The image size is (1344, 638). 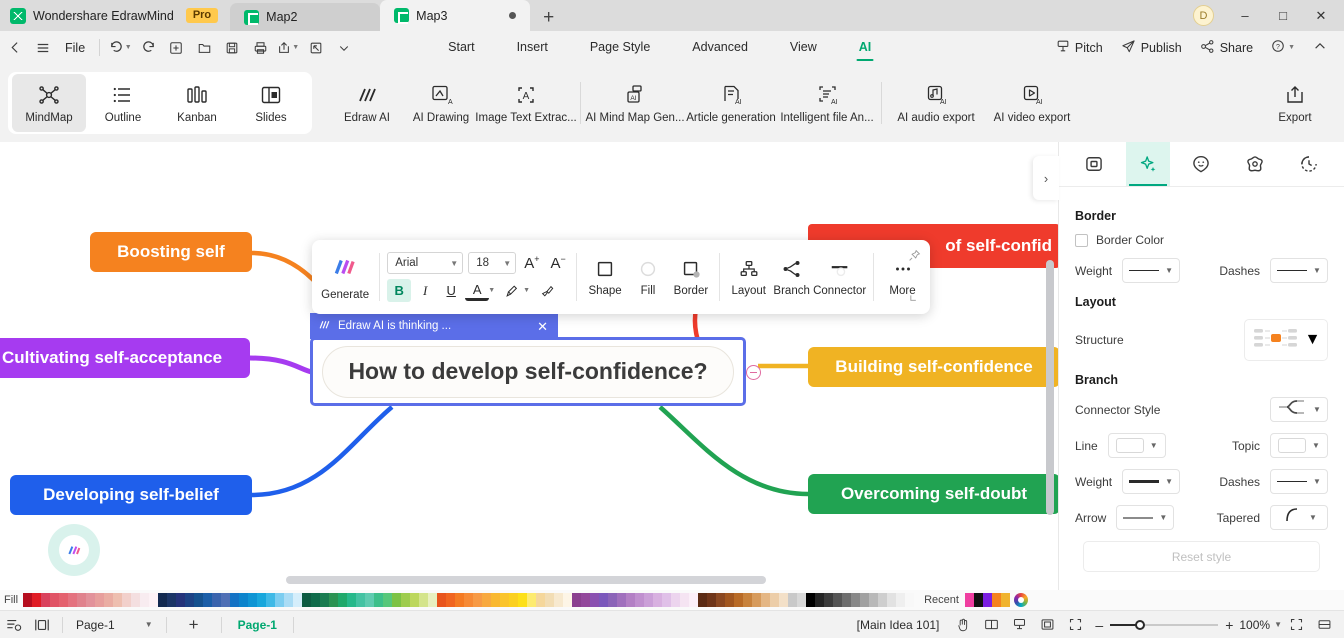 I want to click on select-tool-icon, so click(x=316, y=48).